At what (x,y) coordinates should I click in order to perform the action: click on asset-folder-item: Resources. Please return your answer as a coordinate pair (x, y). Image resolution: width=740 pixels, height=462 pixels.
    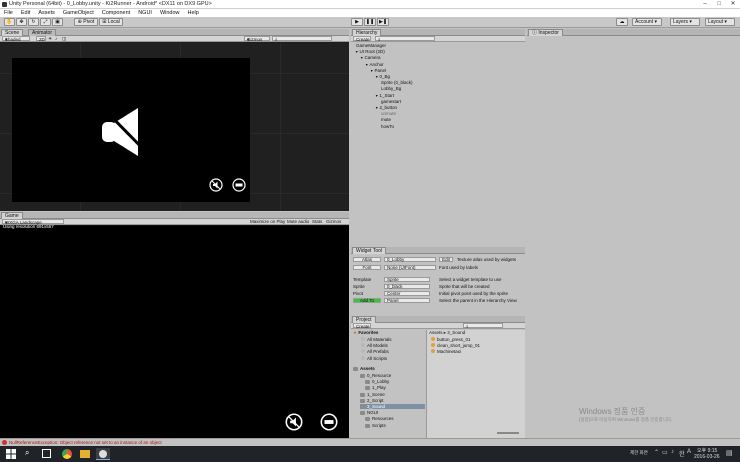
    Looking at the image, I should click on (379, 419).